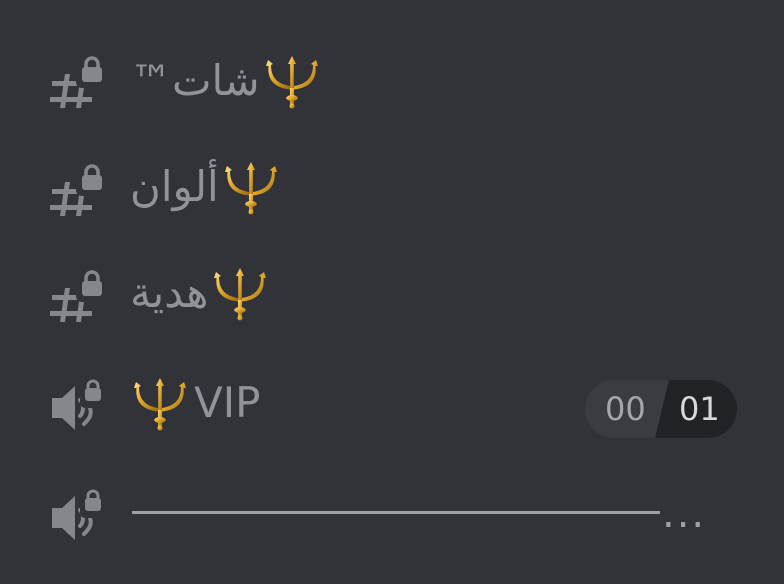  Describe the element at coordinates (396, 512) in the screenshot. I see `divider-line` at that location.